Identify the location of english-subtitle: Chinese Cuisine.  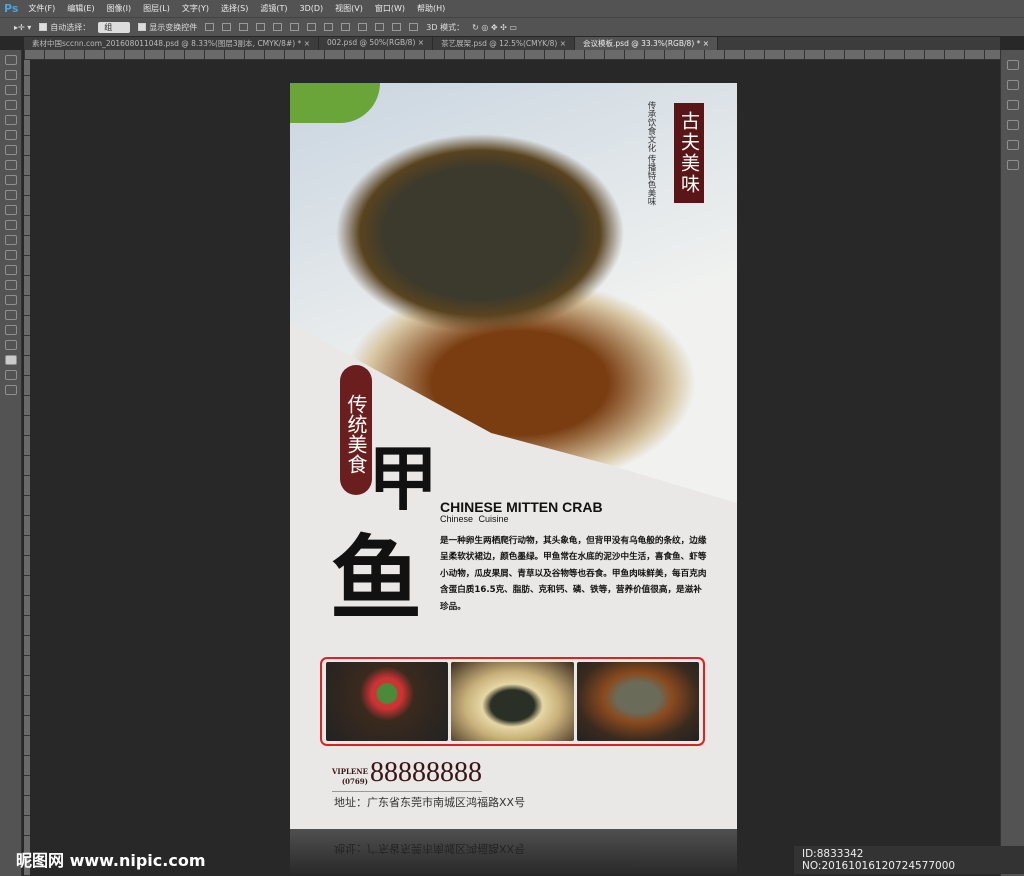
(474, 519).